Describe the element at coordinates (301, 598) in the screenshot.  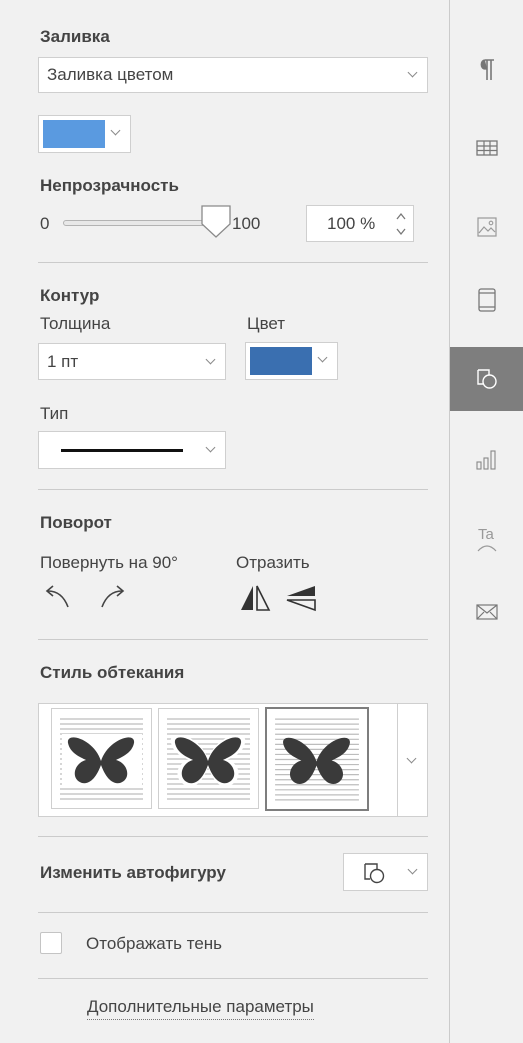
I see `flip-vertical-icon` at that location.